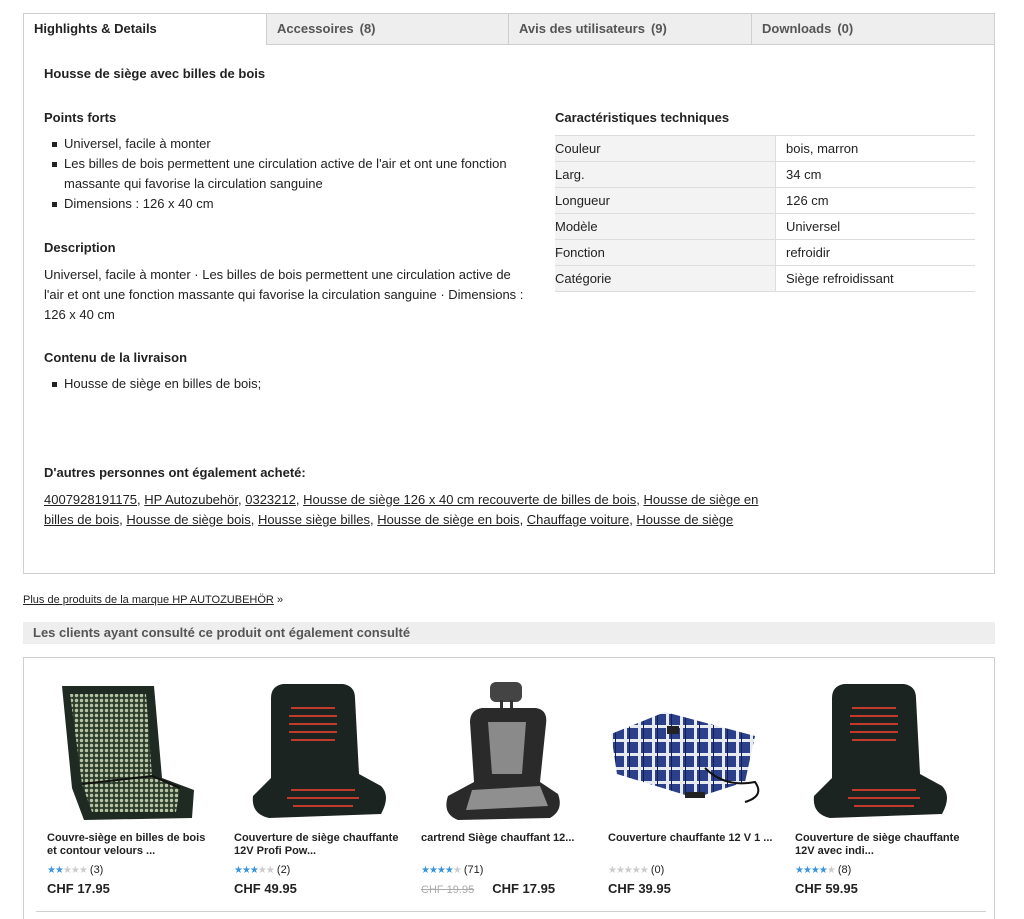 The image size is (1024, 919). What do you see at coordinates (95, 28) in the screenshot?
I see `tab-label: Highlights & Details` at bounding box center [95, 28].